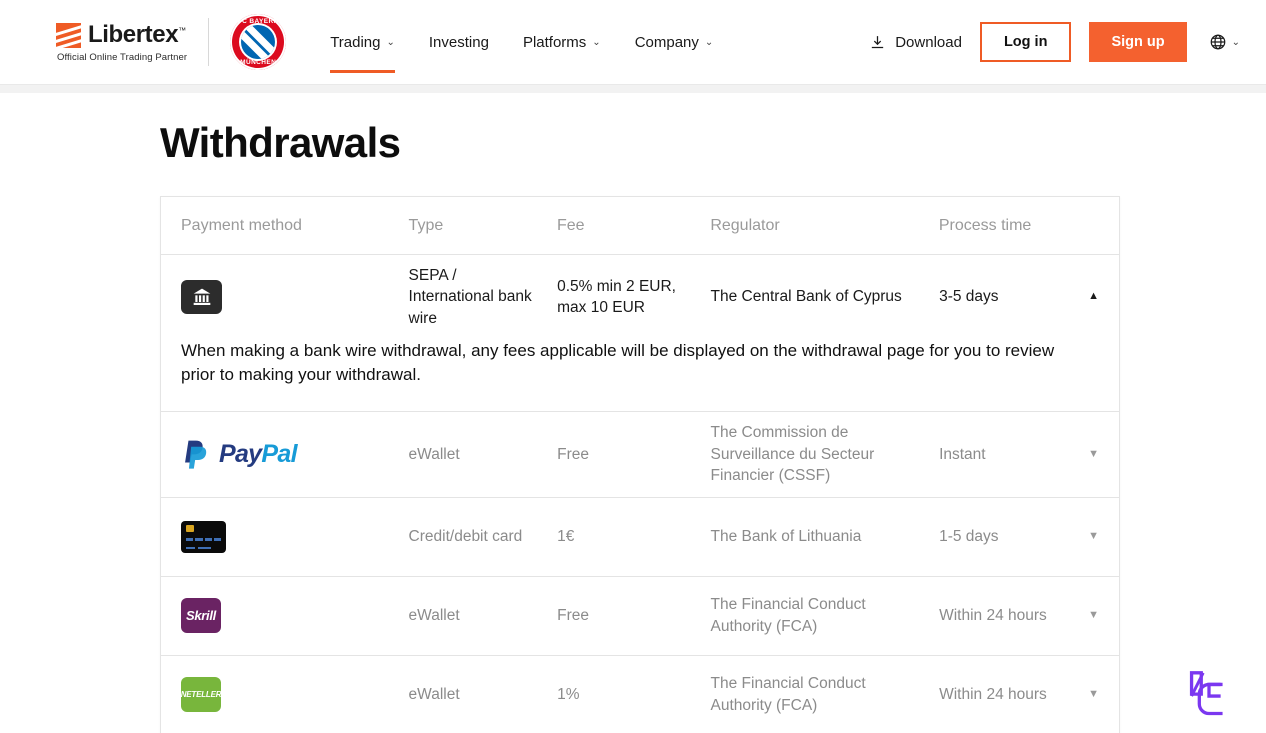 Image resolution: width=1266 pixels, height=733 pixels. Describe the element at coordinates (122, 57) in the screenshot. I see `brand-tagline: Official Online Trading Partner` at that location.